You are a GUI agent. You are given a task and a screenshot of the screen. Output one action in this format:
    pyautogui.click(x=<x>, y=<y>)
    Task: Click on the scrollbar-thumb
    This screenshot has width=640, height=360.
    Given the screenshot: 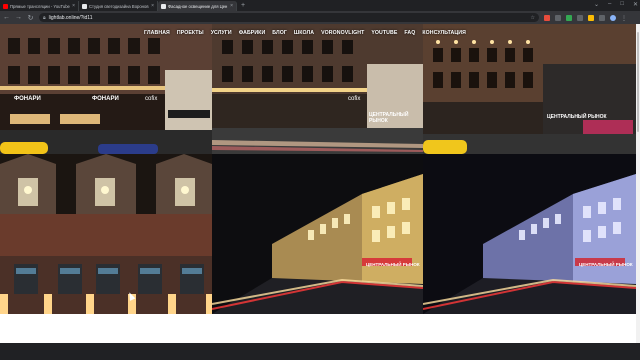 What is the action you would take?
    pyautogui.click(x=638, y=82)
    